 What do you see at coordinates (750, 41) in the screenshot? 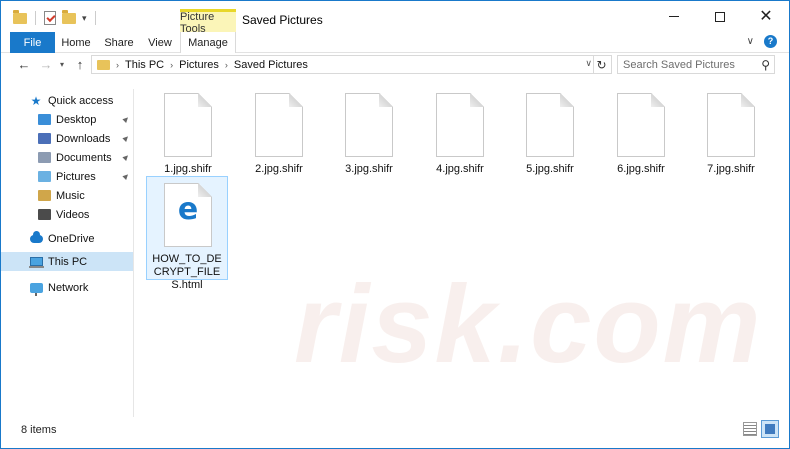
I see `expand-ribbon-chevron-icon: ∨` at bounding box center [750, 41].